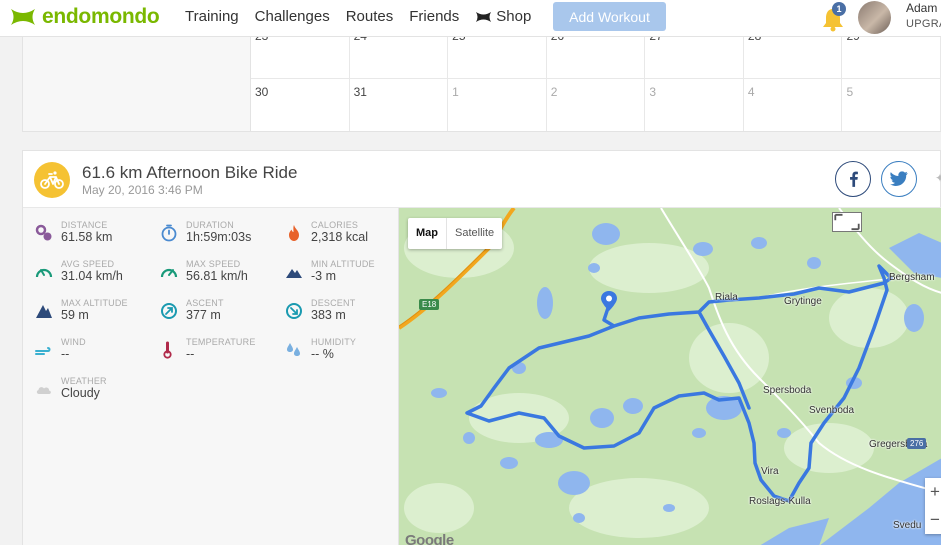 This screenshot has width=941, height=545. I want to click on zoom-control: + −, so click(933, 506).